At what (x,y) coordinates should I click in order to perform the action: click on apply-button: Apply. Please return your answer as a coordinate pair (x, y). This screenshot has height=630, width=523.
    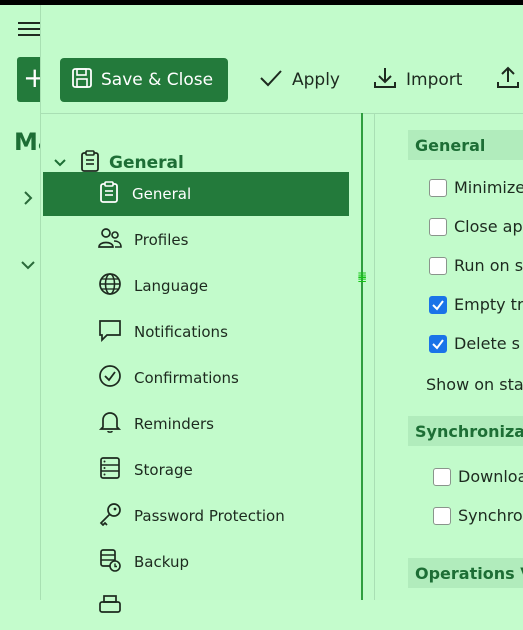
    Looking at the image, I should click on (299, 80).